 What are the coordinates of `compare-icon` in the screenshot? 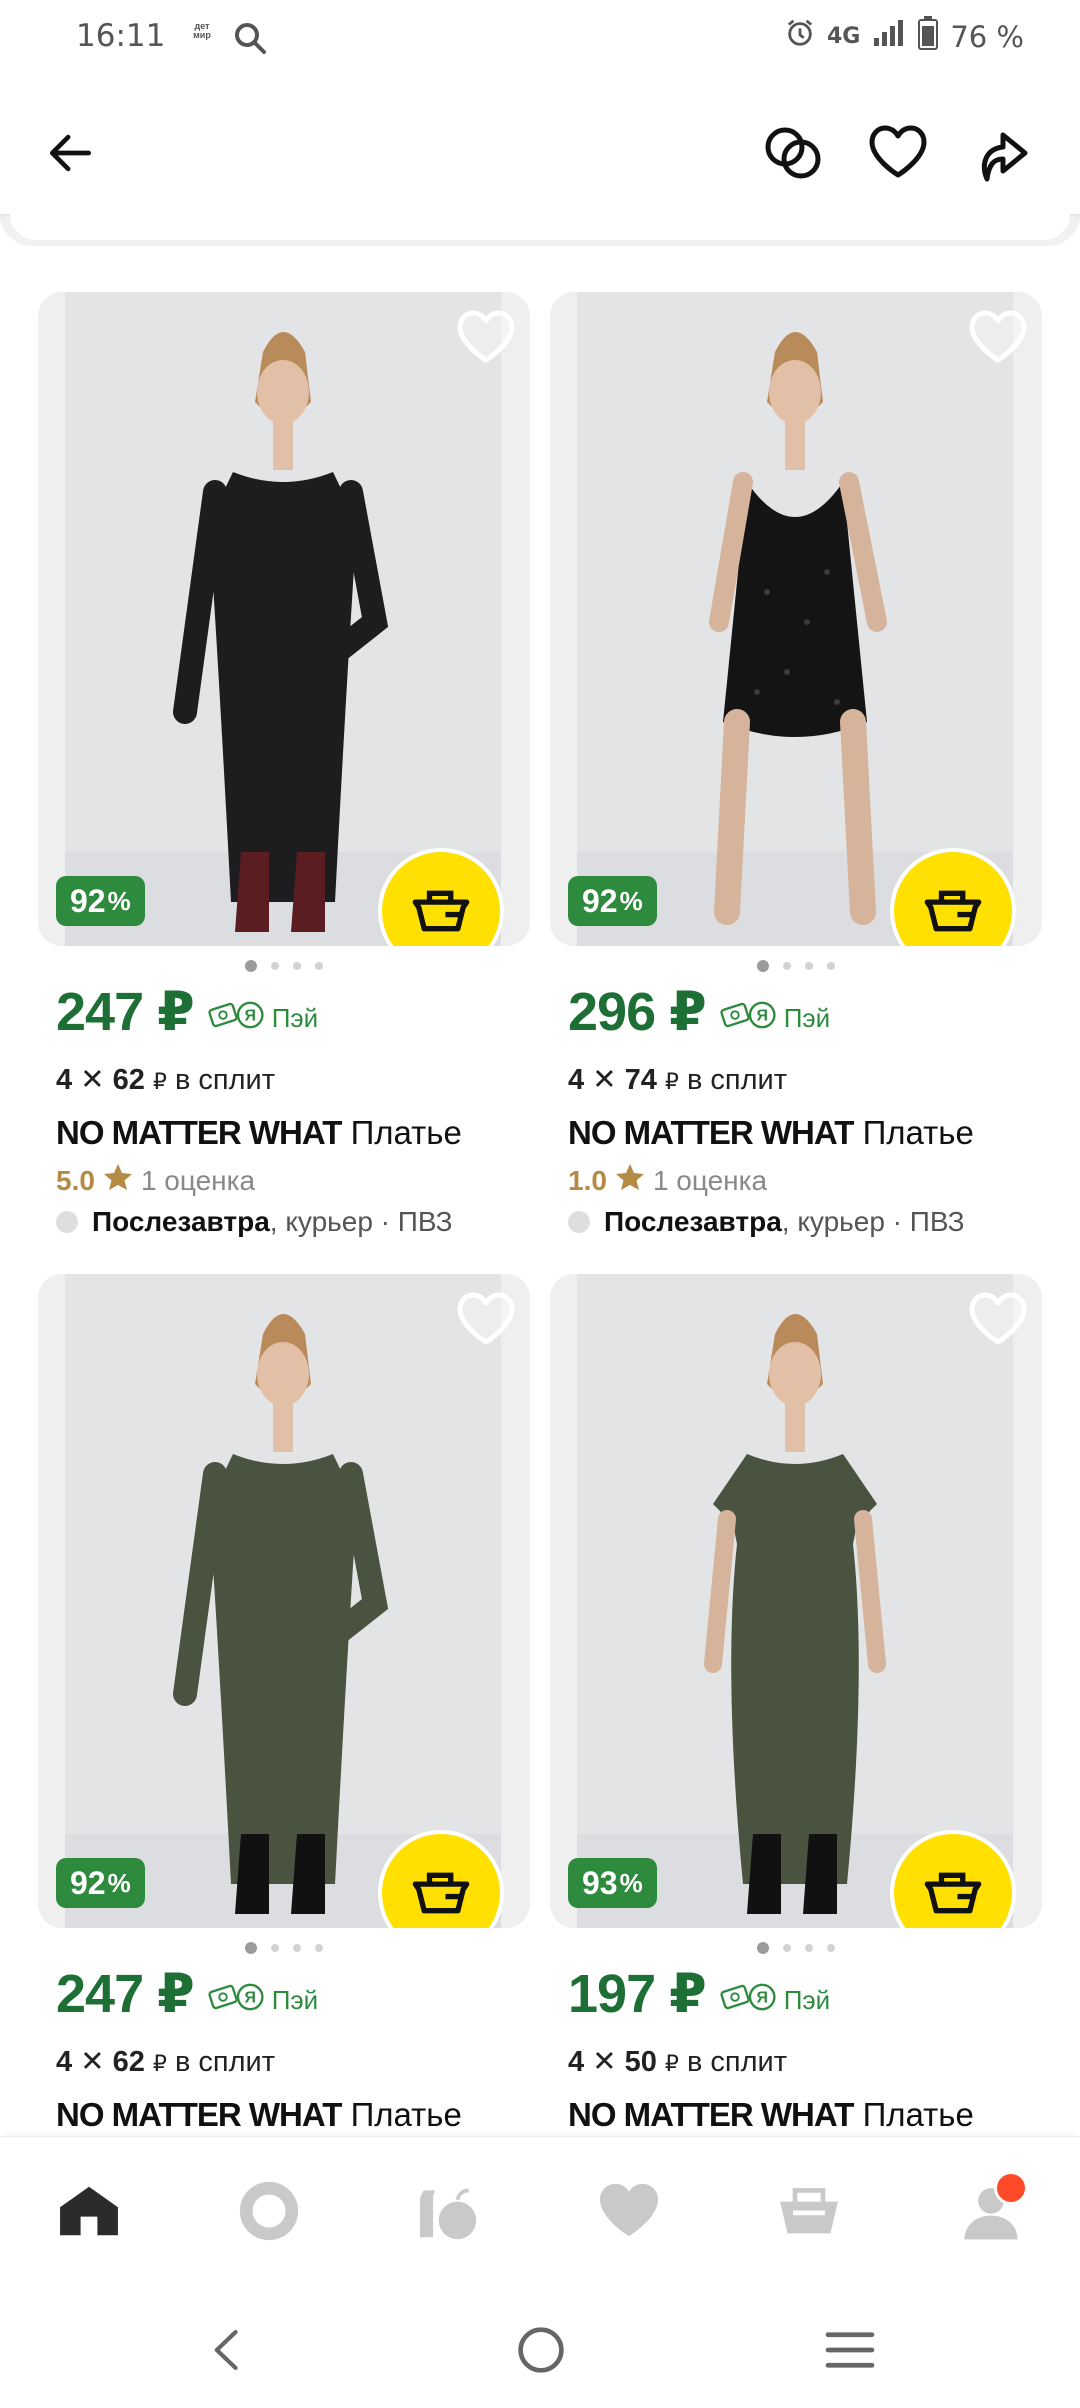 It's located at (793, 153).